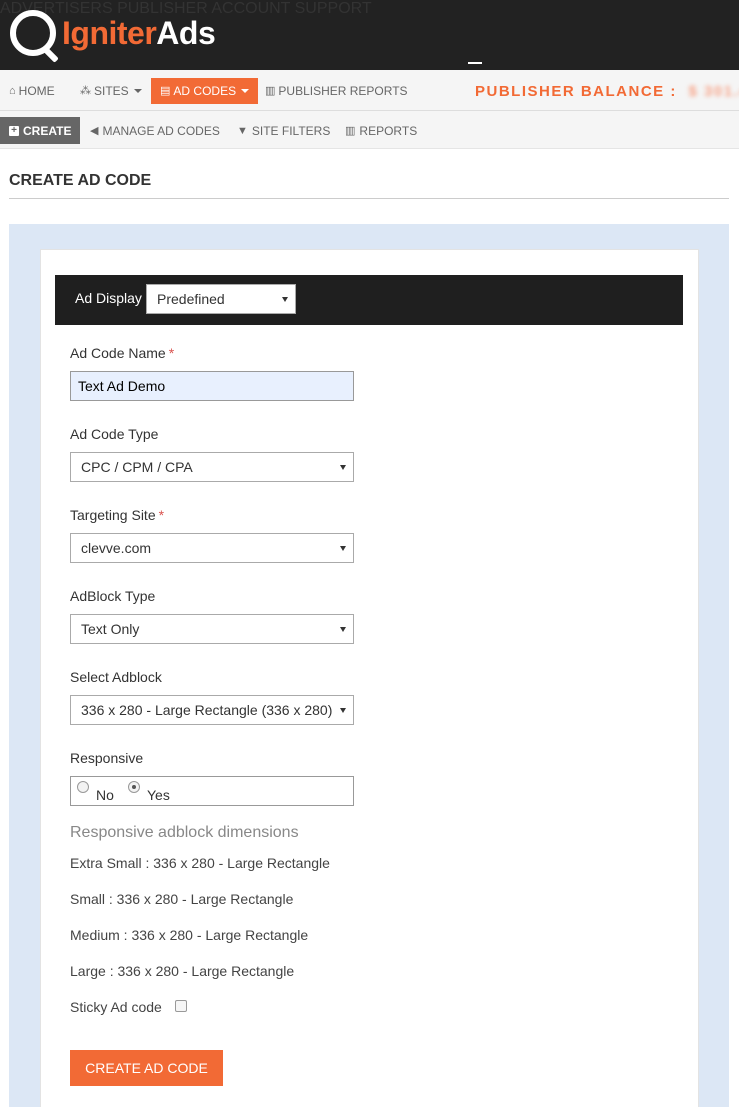 The width and height of the screenshot is (739, 1107). I want to click on brand-name: IgniterAds, so click(139, 33).